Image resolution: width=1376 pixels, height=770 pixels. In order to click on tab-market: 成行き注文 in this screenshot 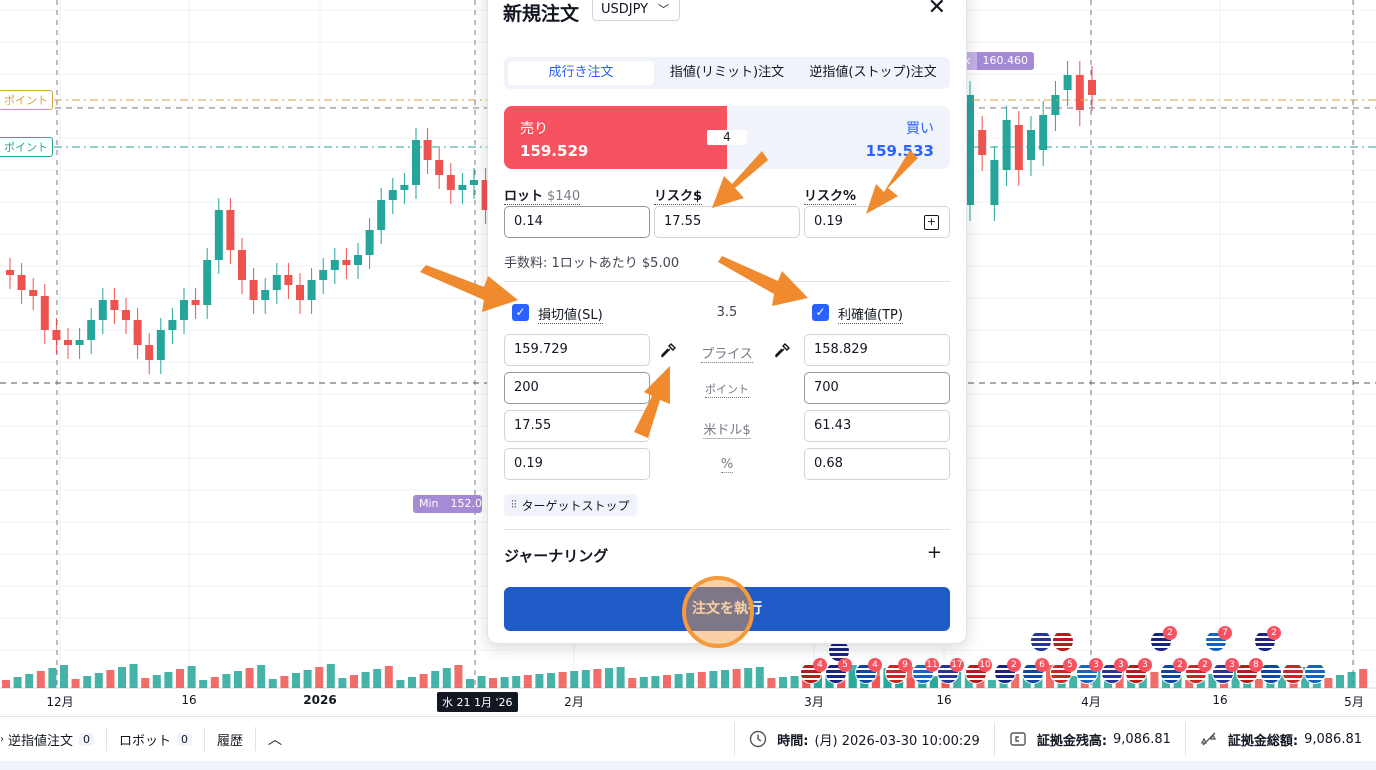, I will do `click(581, 73)`.